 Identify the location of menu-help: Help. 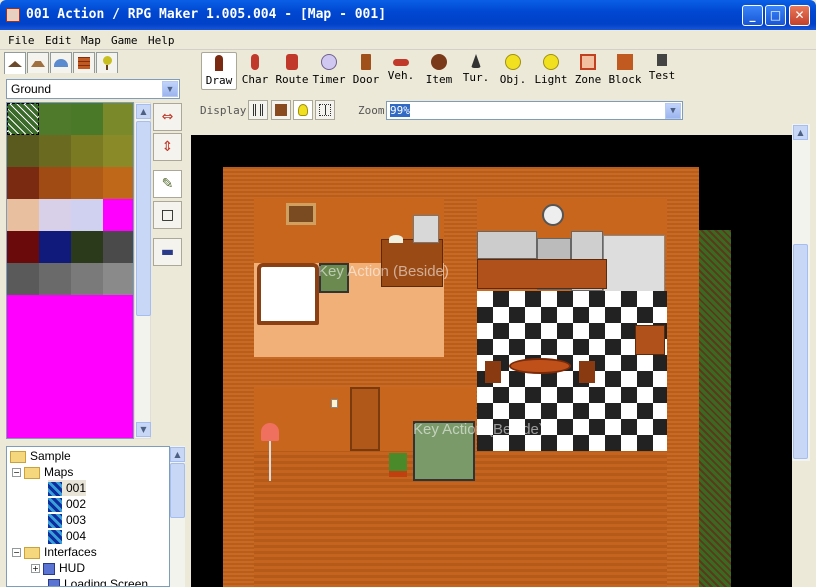
(161, 40).